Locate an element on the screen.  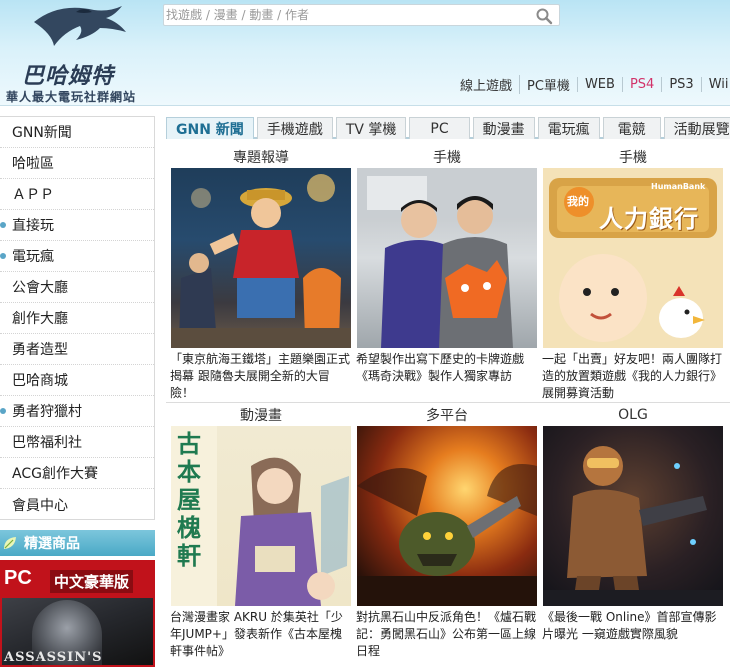
news-image: 古本屋槐軒 is located at coordinates (261, 516).